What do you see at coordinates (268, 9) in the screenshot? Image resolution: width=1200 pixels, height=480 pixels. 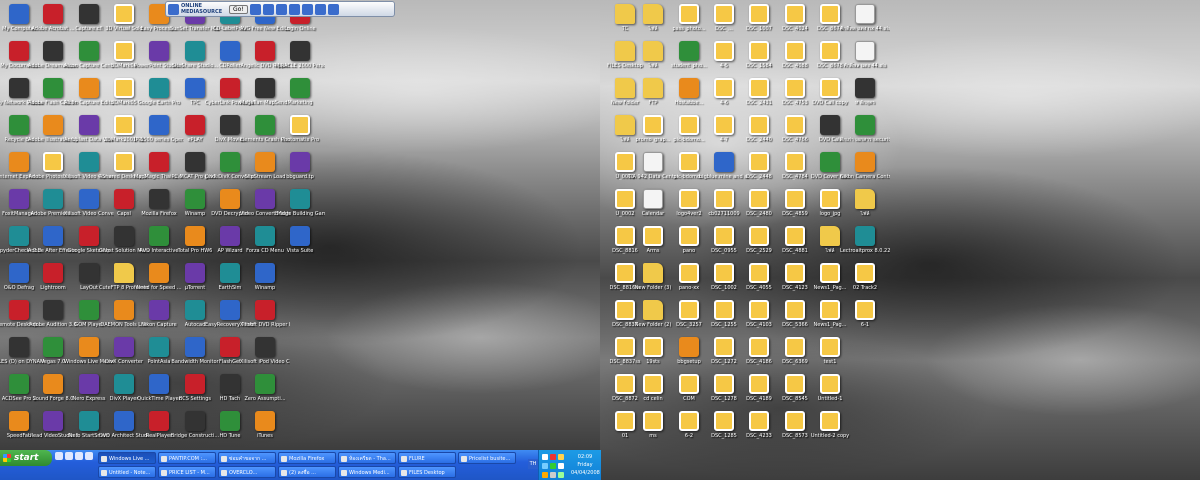 I see `toolbar-music-icon` at bounding box center [268, 9].